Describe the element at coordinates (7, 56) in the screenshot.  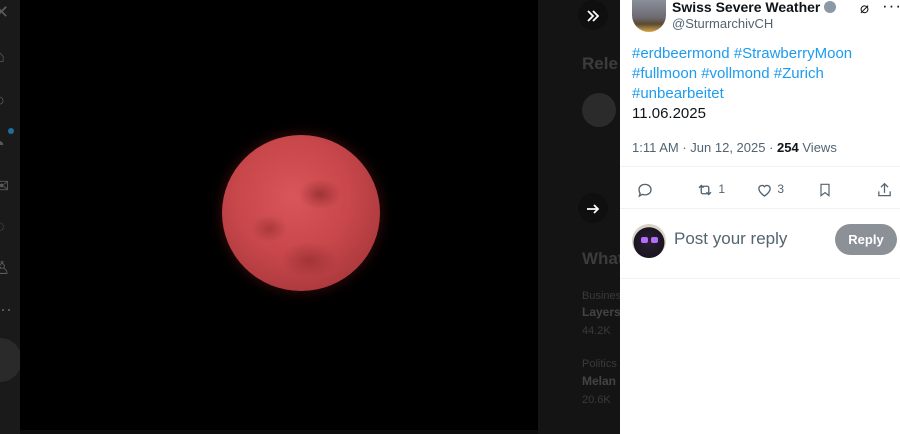
I see `home-icon: ⌂` at that location.